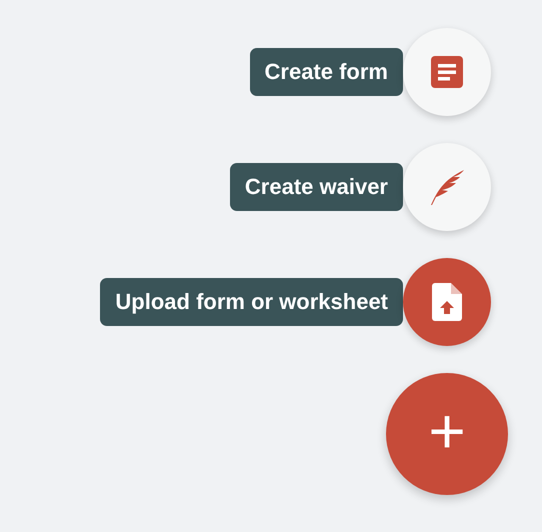 The width and height of the screenshot is (542, 532). I want to click on feather-icon, so click(447, 187).